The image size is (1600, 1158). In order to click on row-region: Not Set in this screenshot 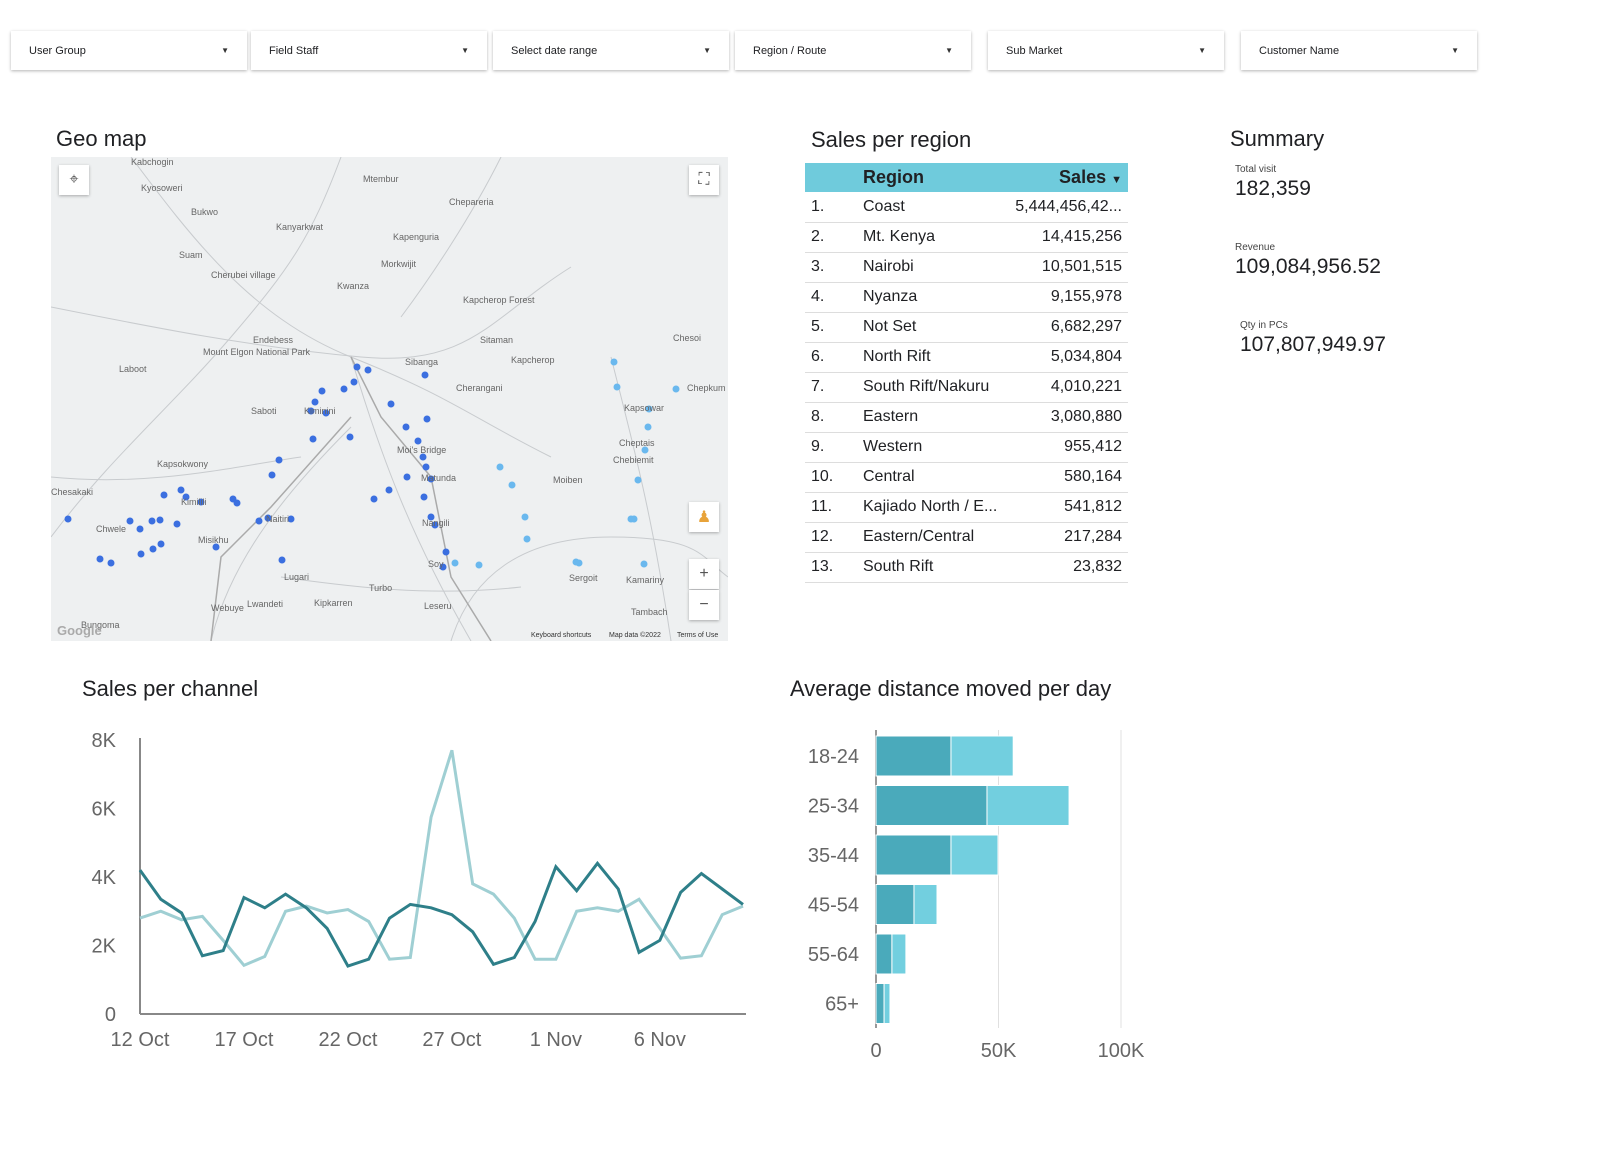, I will do `click(935, 327)`.